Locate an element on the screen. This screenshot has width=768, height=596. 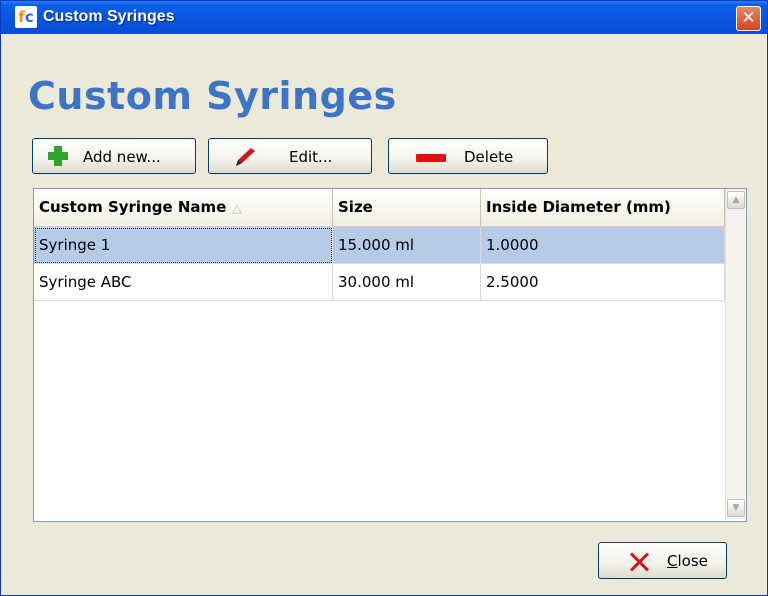
close-label: Close is located at coordinates (687, 561).